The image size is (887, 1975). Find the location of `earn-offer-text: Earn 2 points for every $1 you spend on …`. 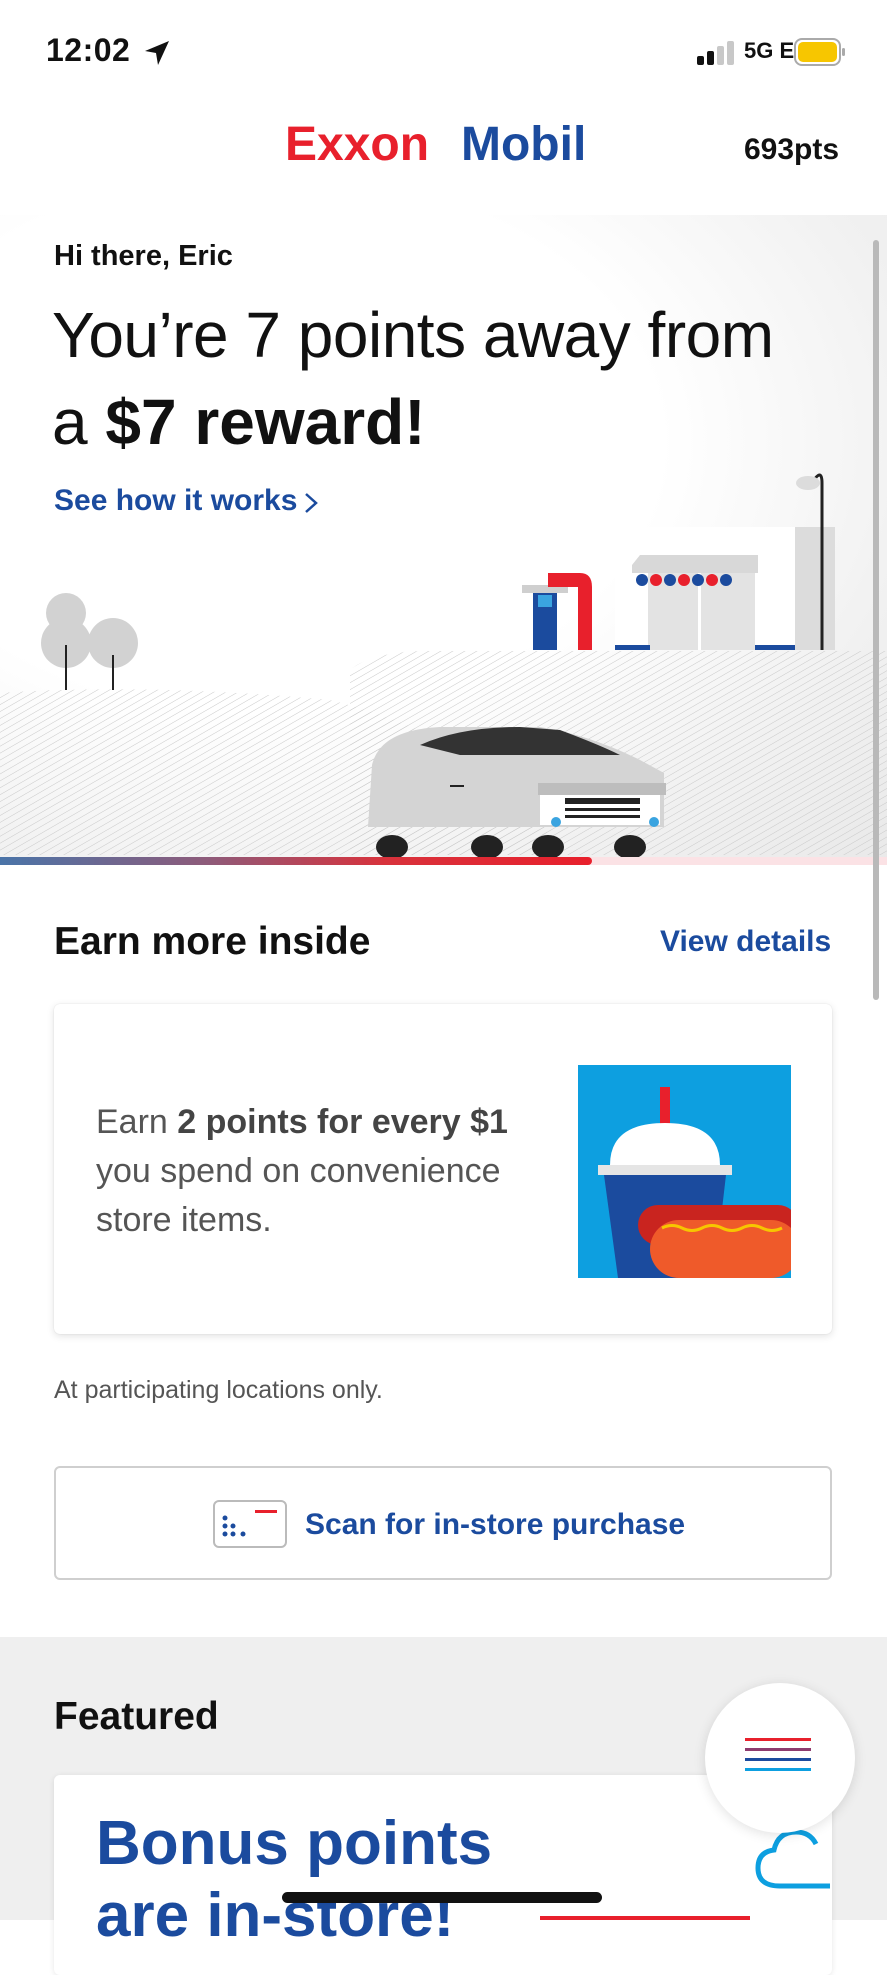

earn-offer-text: Earn 2 points for every $1 you spend on … is located at coordinates (331, 1171).